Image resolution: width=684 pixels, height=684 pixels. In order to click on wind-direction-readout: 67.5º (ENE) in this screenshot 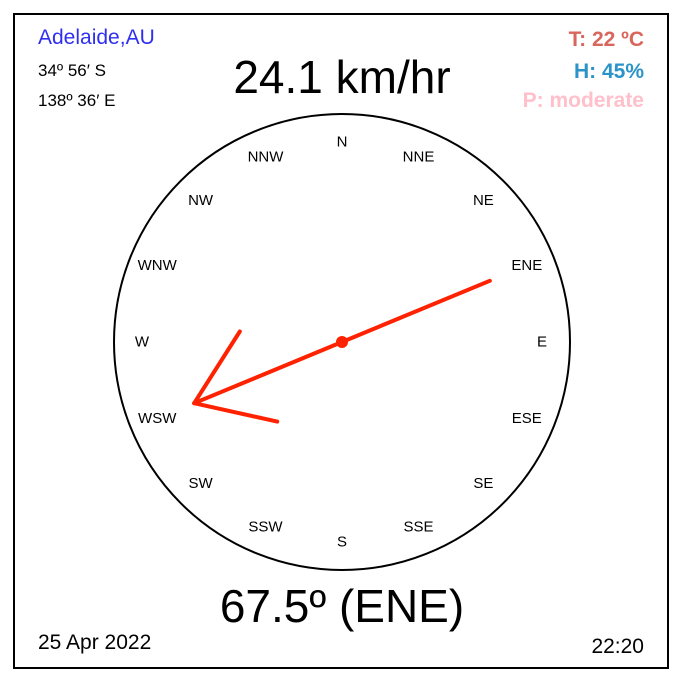, I will do `click(342, 606)`.